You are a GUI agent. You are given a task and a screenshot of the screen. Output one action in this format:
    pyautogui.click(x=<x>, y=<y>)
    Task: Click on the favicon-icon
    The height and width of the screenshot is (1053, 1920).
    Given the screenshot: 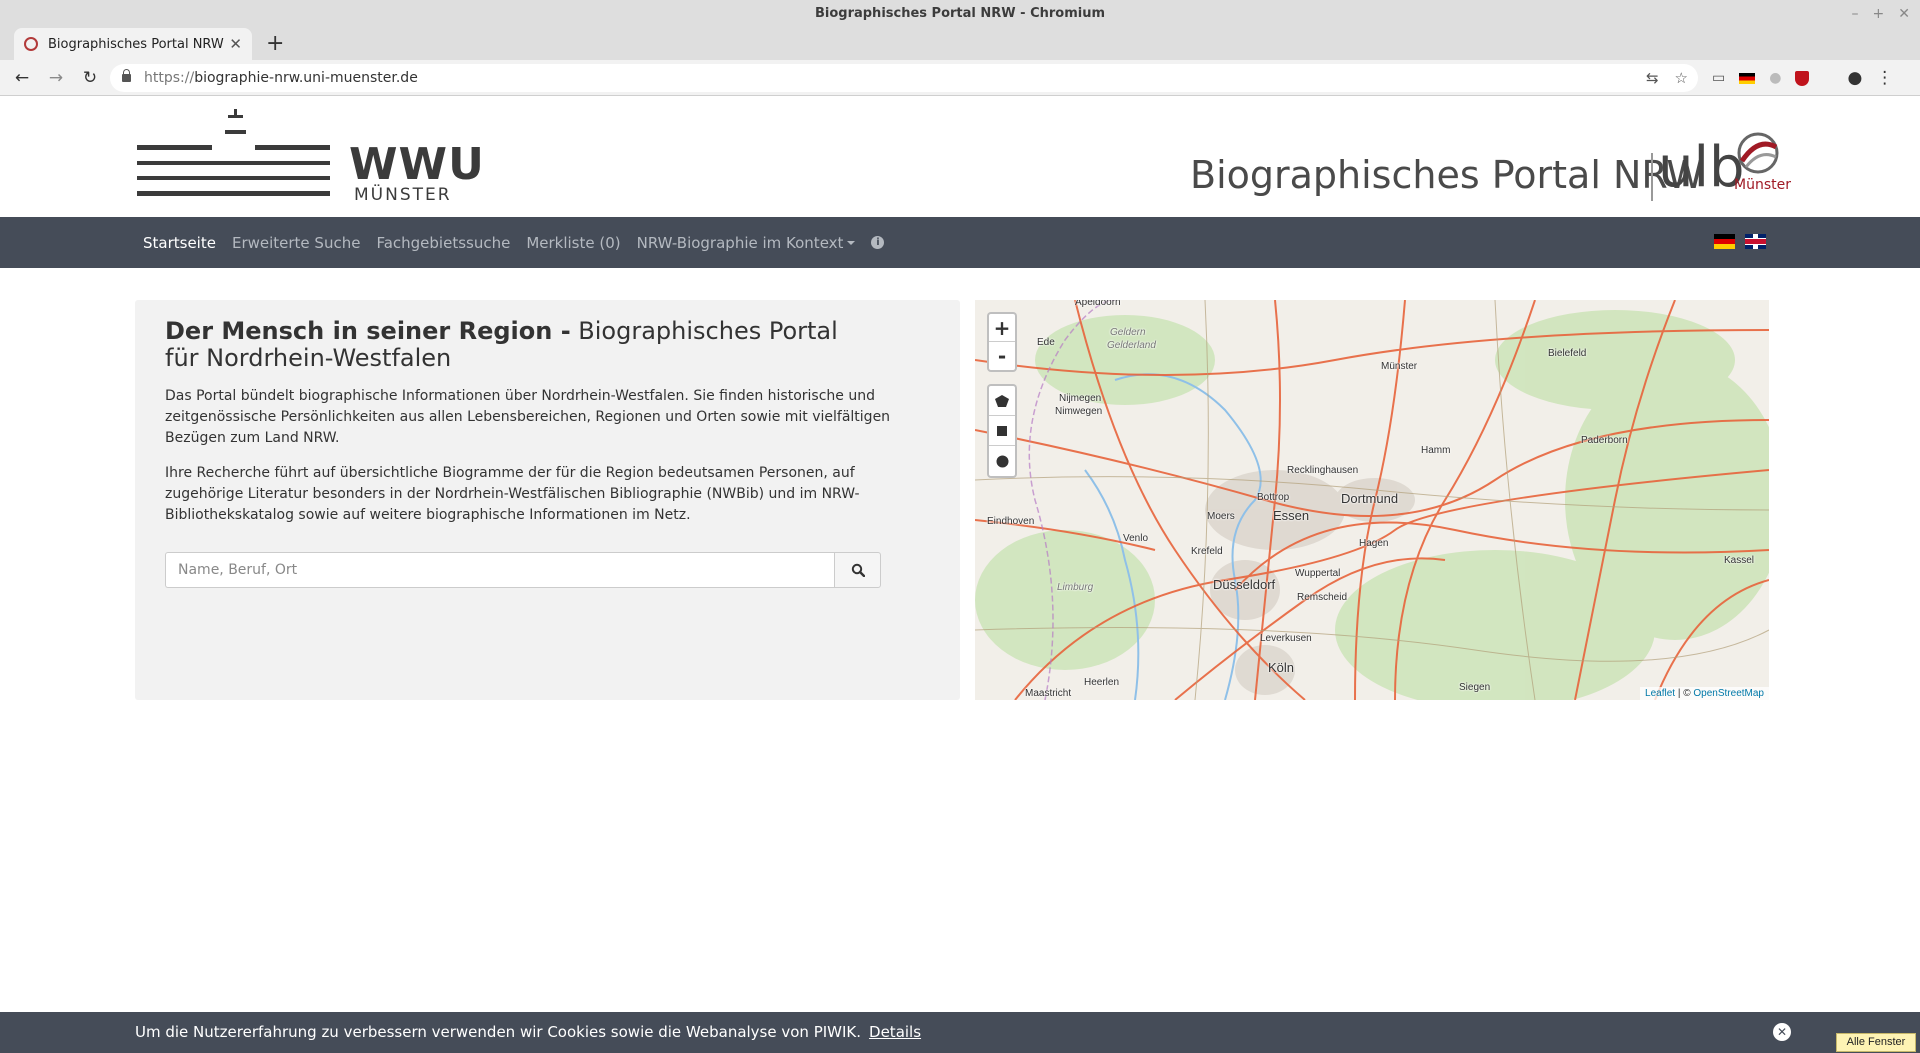 What is the action you would take?
    pyautogui.click(x=31, y=44)
    